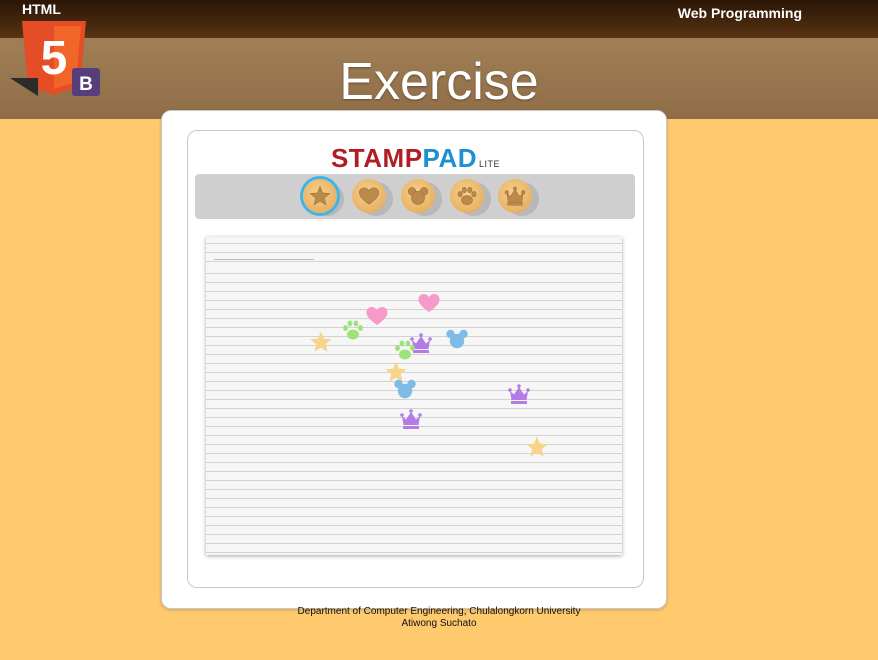  What do you see at coordinates (41, 9) in the screenshot?
I see `logo-html-text: HTML` at bounding box center [41, 9].